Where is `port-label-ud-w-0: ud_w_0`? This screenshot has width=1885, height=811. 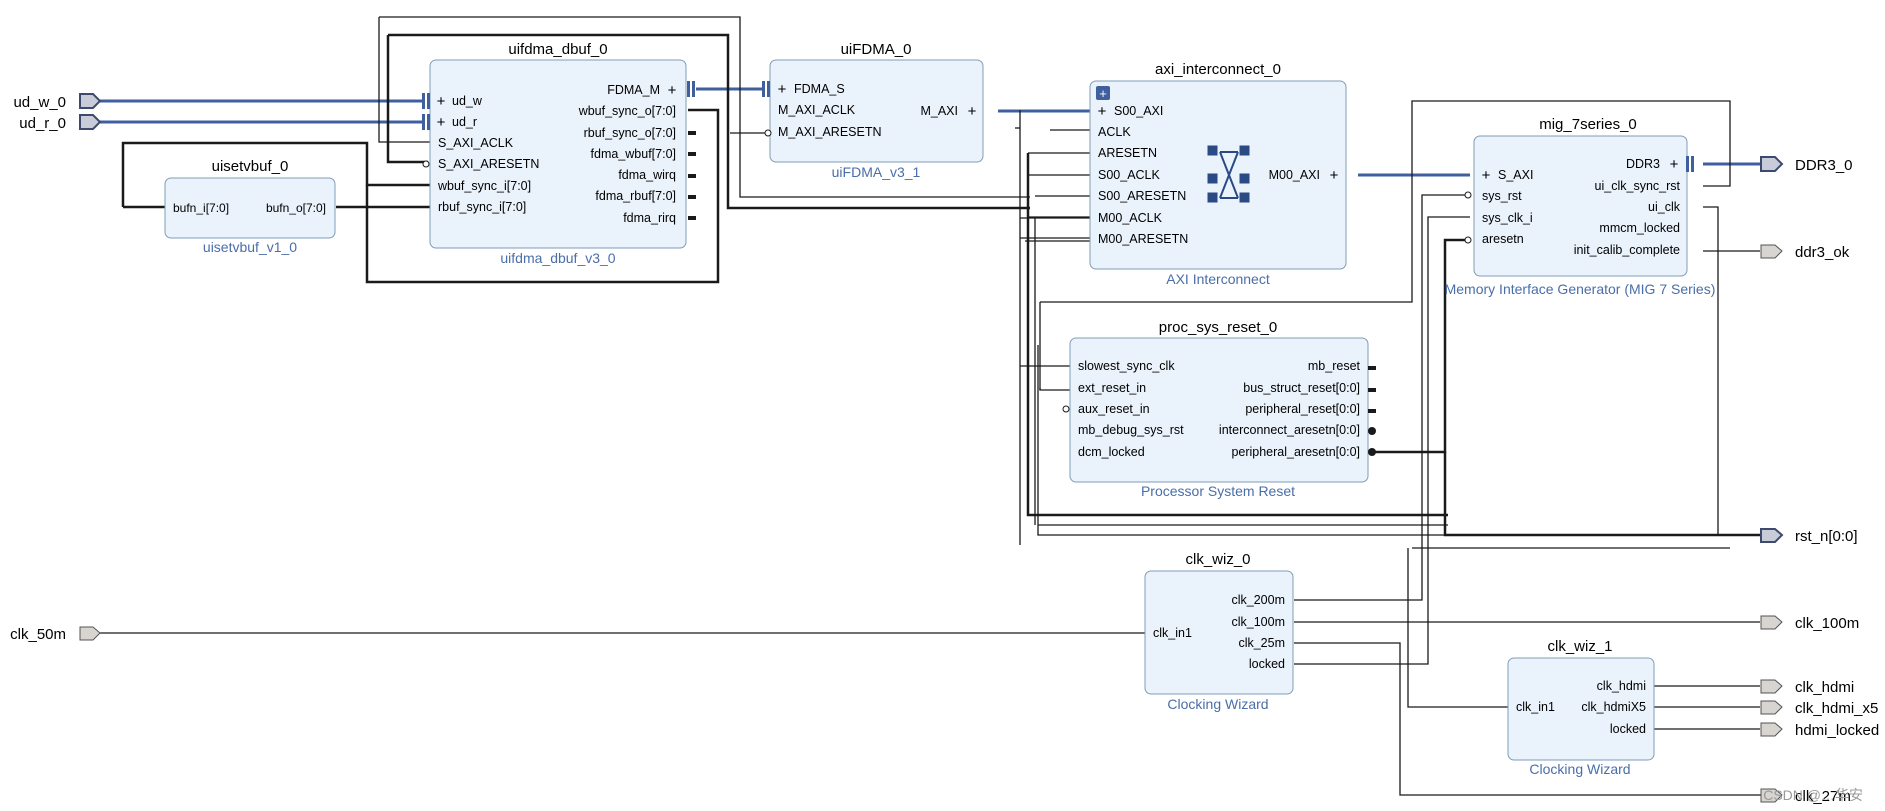 port-label-ud-w-0: ud_w_0 is located at coordinates (39, 102).